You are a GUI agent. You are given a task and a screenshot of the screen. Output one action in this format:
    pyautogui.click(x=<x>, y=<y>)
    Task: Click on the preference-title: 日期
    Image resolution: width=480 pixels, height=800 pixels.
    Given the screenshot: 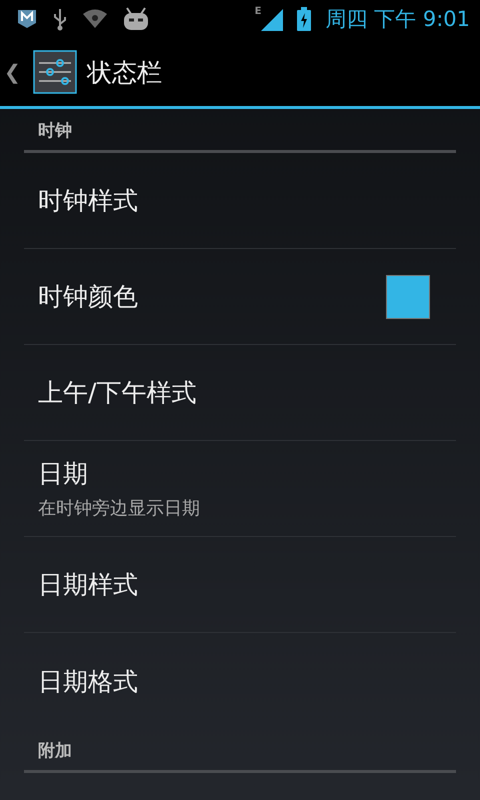 What is the action you would take?
    pyautogui.click(x=63, y=474)
    